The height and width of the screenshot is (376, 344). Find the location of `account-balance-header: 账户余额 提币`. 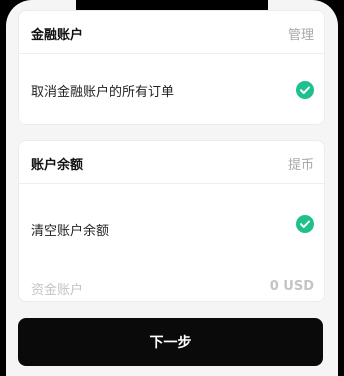

account-balance-header: 账户余额 提币 is located at coordinates (171, 162).